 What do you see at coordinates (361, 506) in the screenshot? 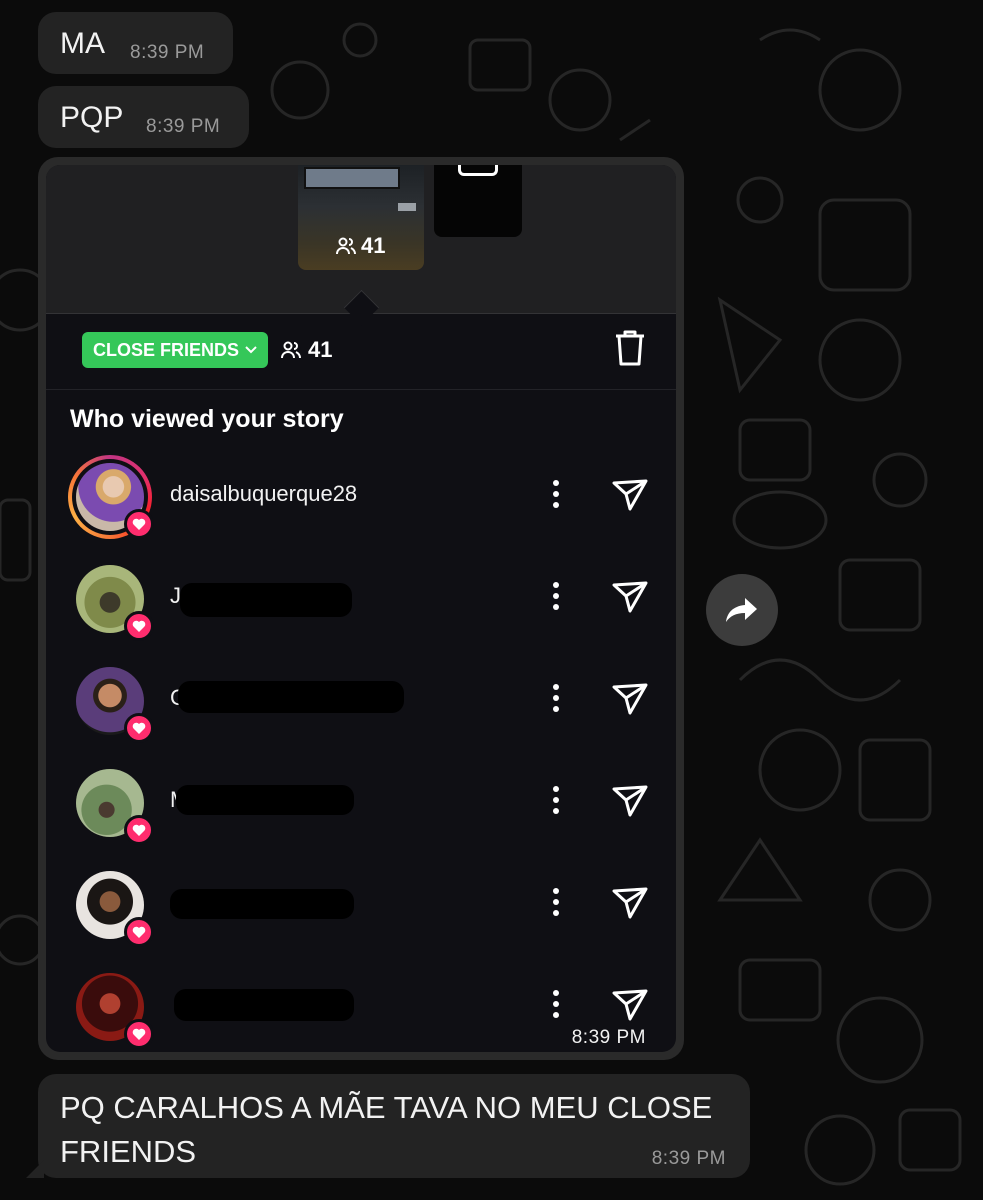
I see `viewer-row: daisalbuquerque28` at bounding box center [361, 506].